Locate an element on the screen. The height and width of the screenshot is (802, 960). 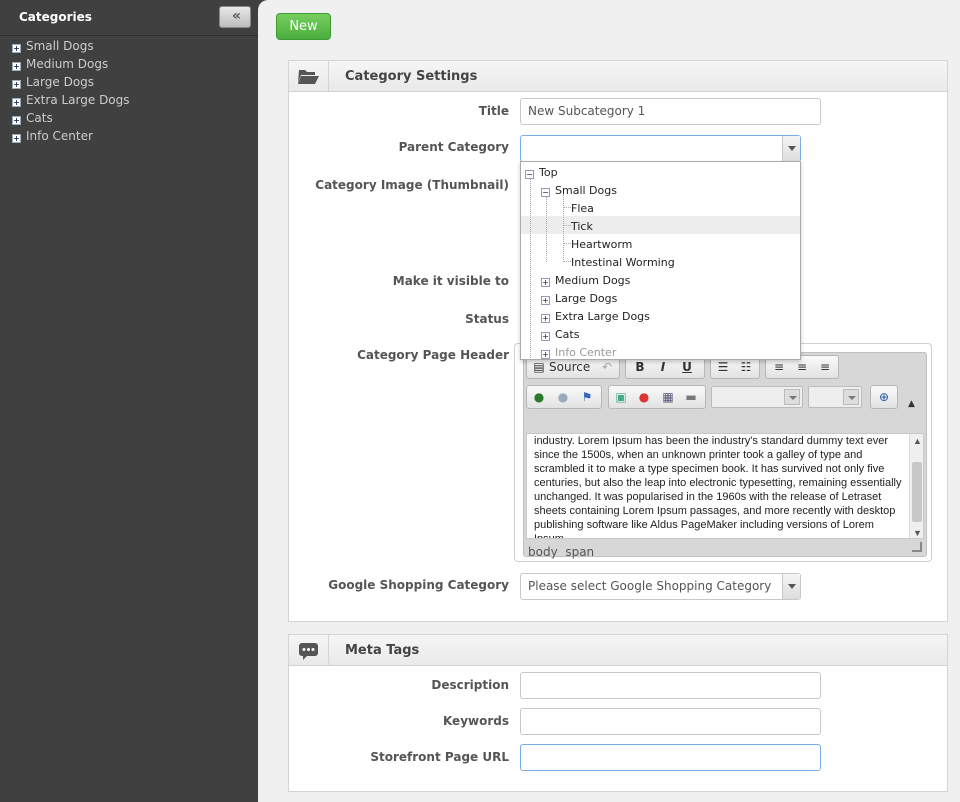
sidebar-title: Categories is located at coordinates (55, 17).